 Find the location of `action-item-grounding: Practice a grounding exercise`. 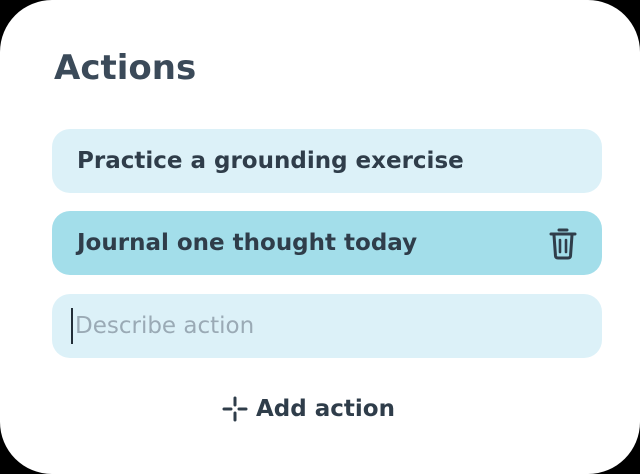

action-item-grounding: Practice a grounding exercise is located at coordinates (327, 161).